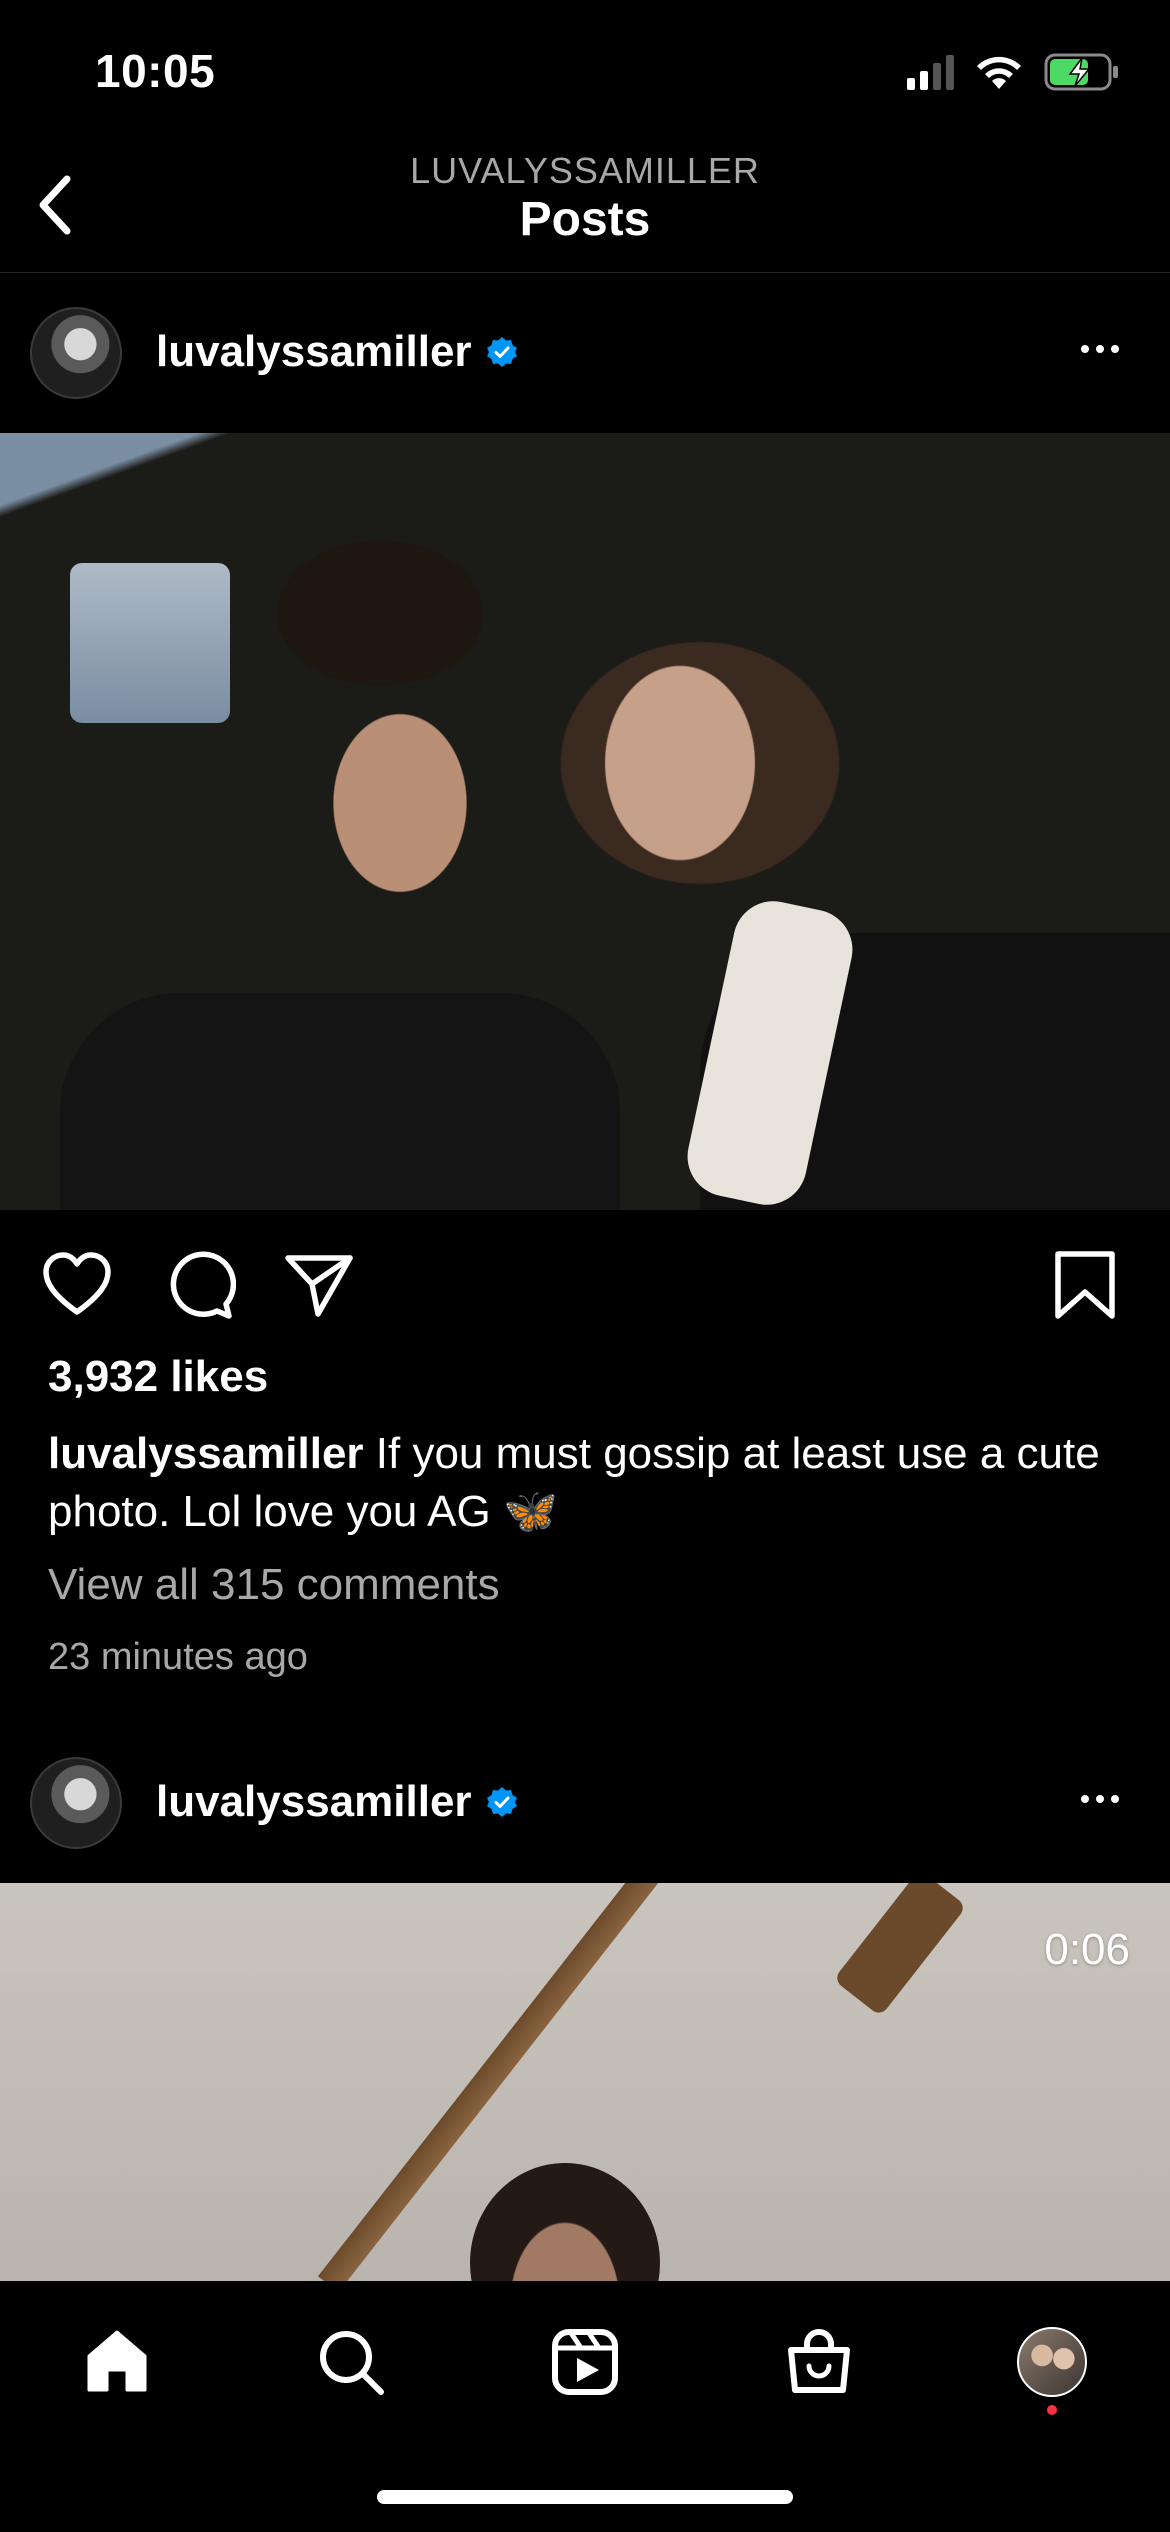 The height and width of the screenshot is (2532, 1170). What do you see at coordinates (585, 2497) in the screenshot?
I see `home-indicator` at bounding box center [585, 2497].